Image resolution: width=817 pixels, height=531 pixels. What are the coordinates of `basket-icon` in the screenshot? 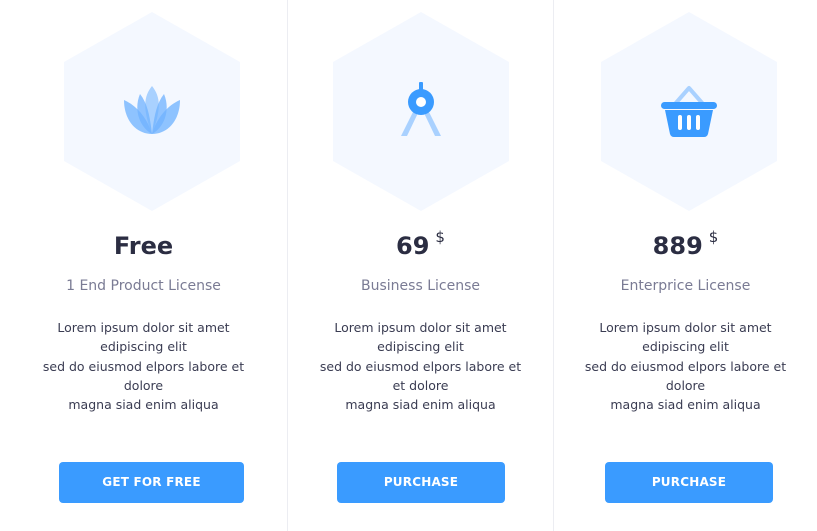 It's located at (689, 112).